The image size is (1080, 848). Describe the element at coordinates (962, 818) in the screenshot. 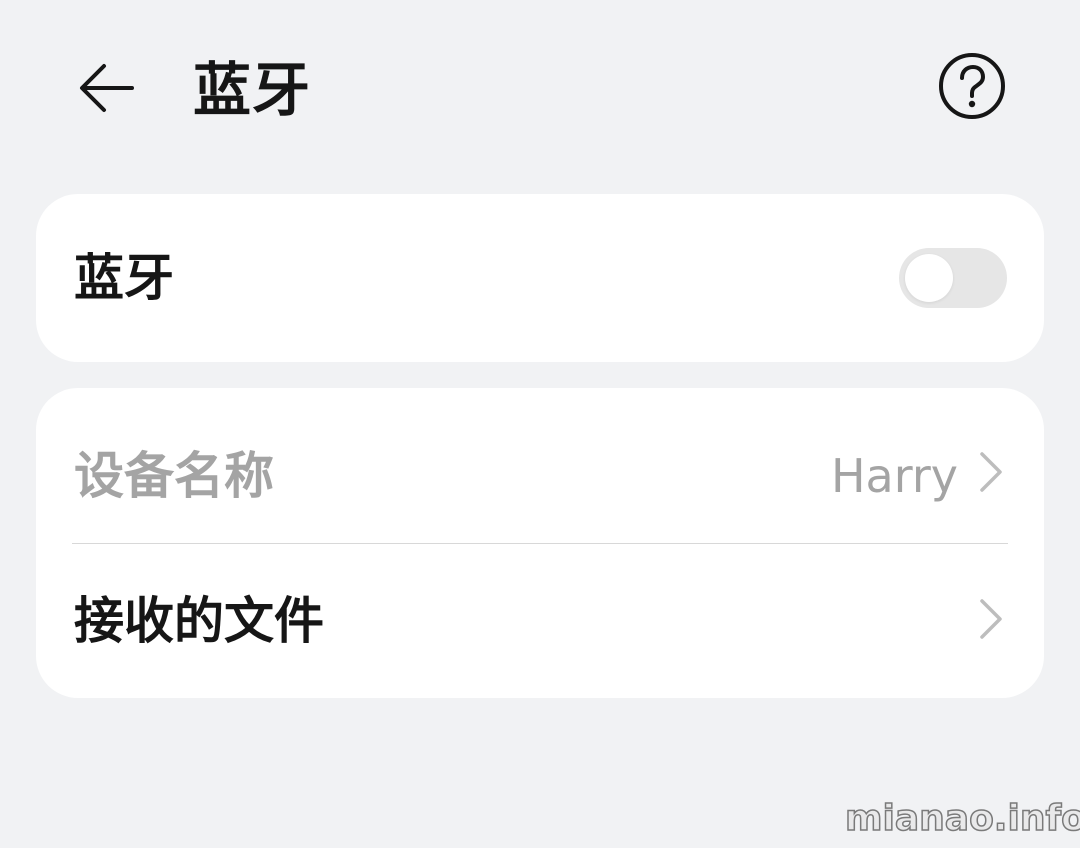

I see `watermark: mianao.info` at that location.